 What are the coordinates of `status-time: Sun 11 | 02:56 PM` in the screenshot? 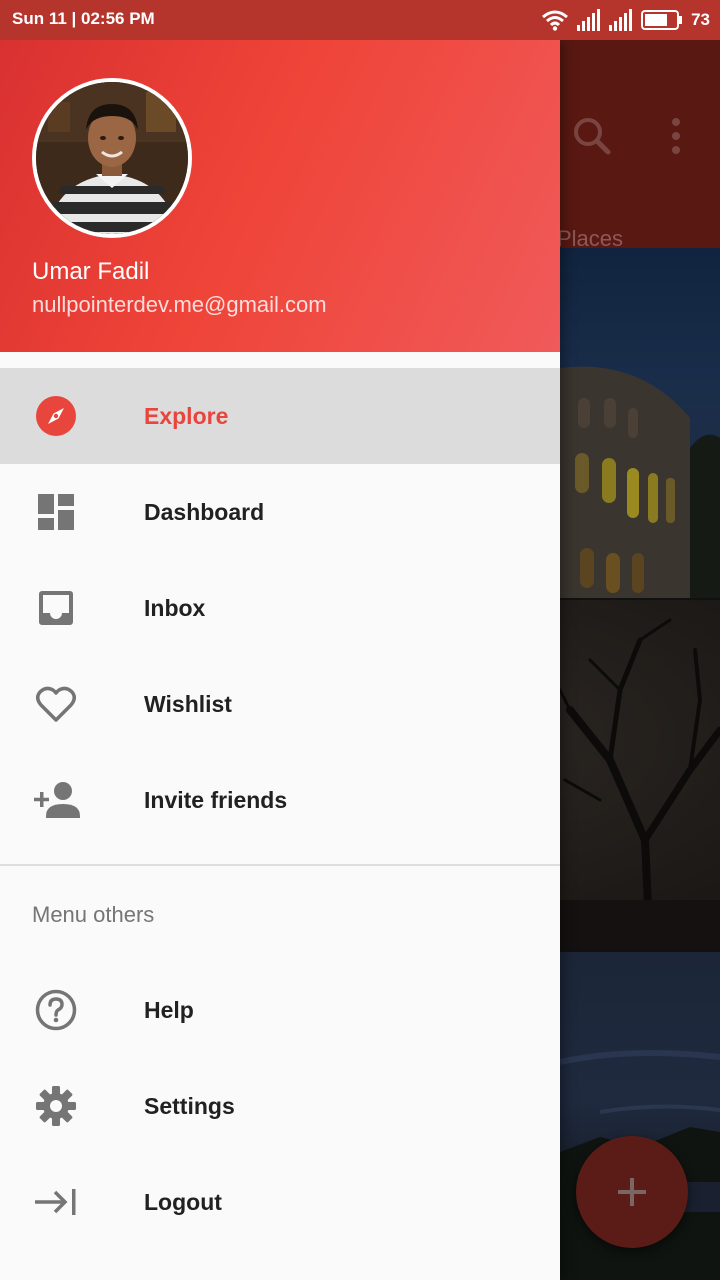 It's located at (83, 18).